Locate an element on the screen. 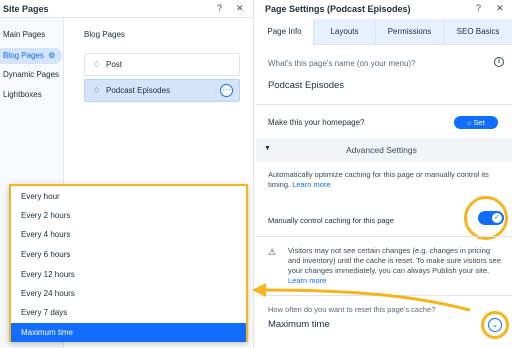 This screenshot has height=348, width=512. dropdown-option: Every 4 hours is located at coordinates (128, 234).